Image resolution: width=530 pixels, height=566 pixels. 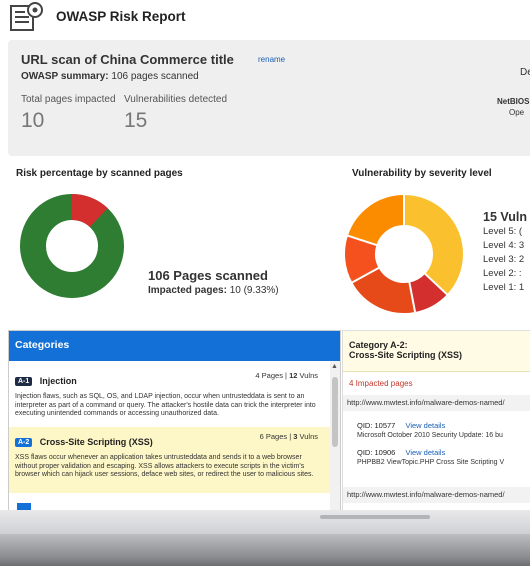 I want to click on severity-level-5: Level 5: (, so click(x=503, y=231).